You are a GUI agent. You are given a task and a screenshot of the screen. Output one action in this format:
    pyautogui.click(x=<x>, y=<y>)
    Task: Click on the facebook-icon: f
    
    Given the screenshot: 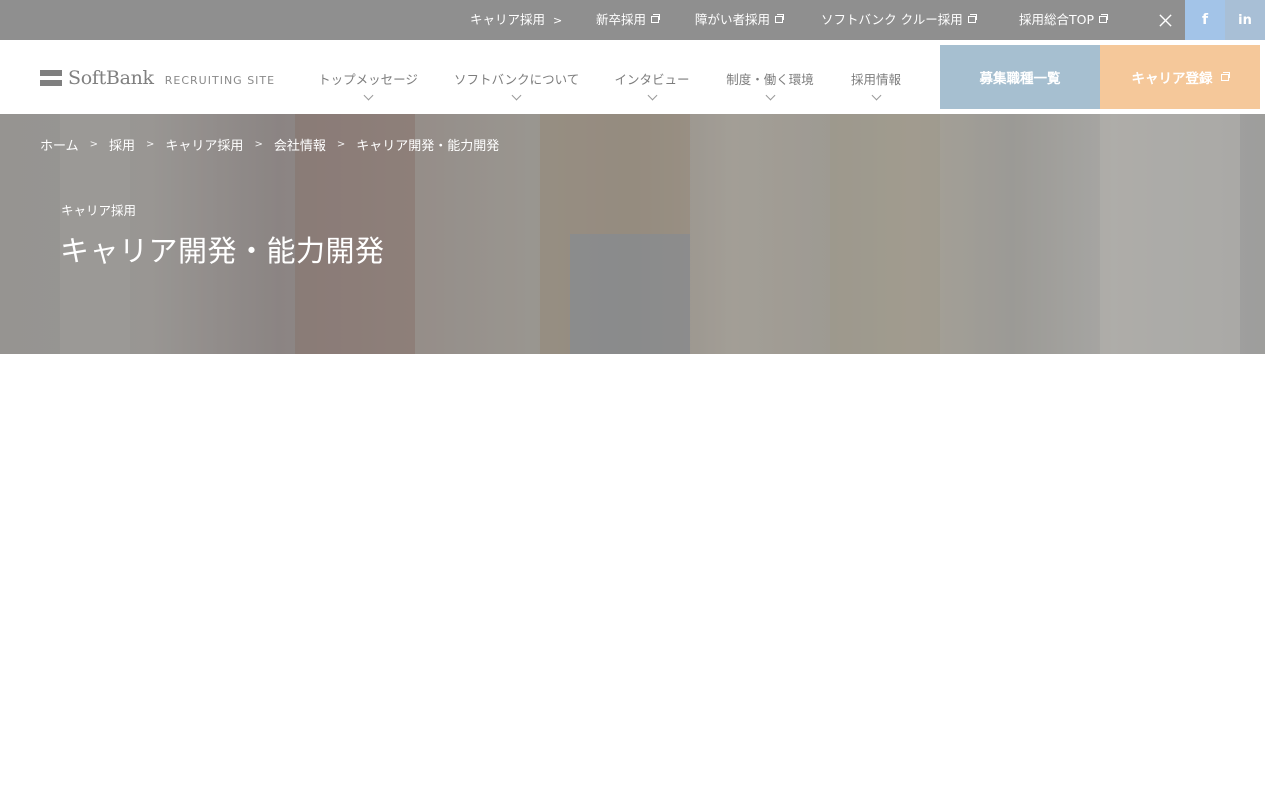 What is the action you would take?
    pyautogui.click(x=1205, y=20)
    